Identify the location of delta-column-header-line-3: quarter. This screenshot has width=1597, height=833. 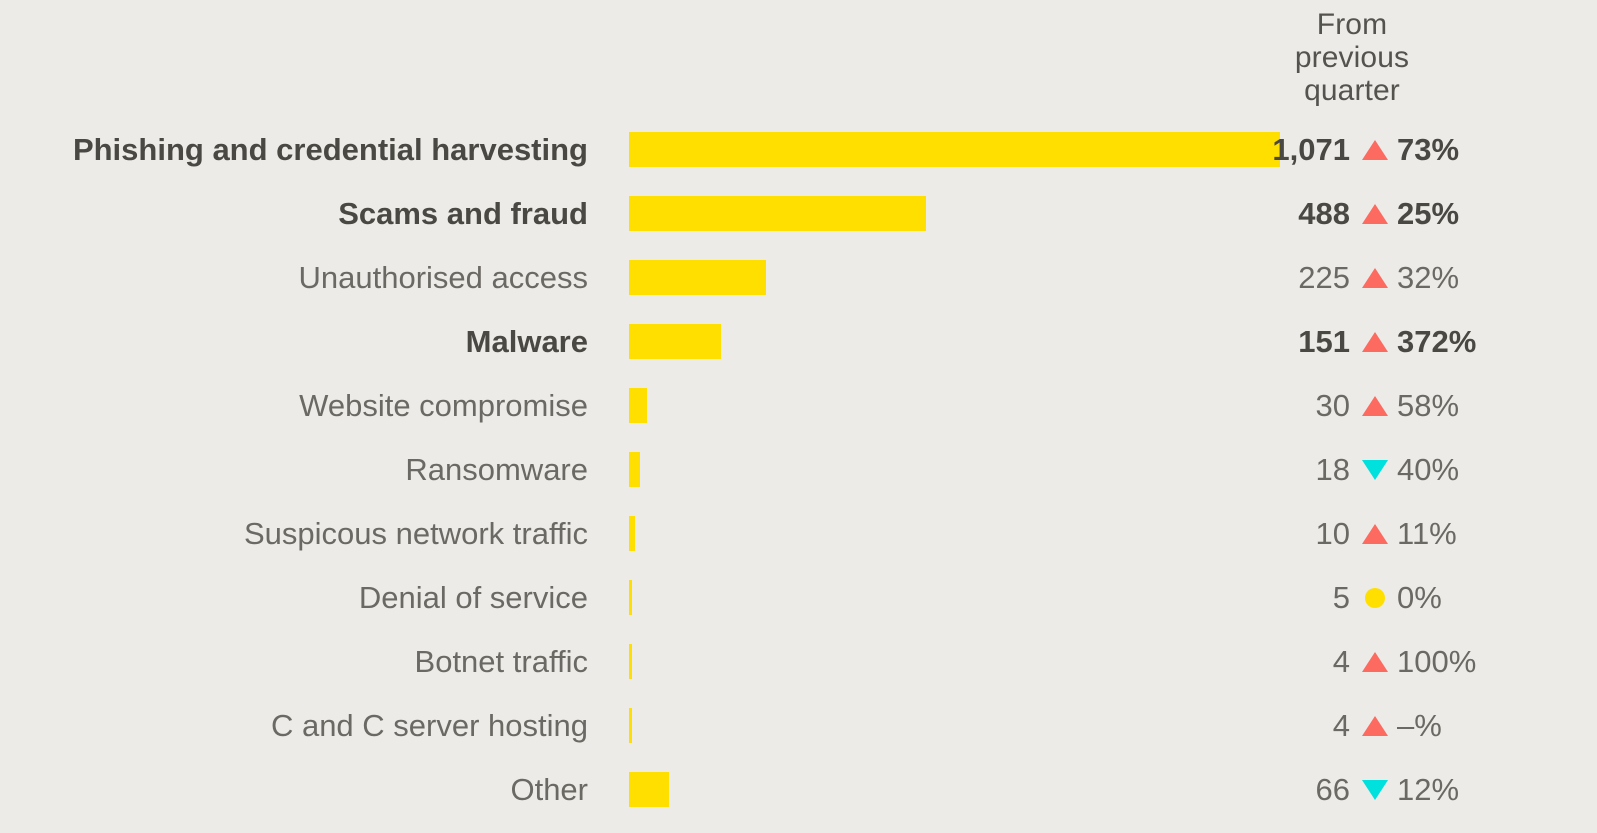
(1352, 90).